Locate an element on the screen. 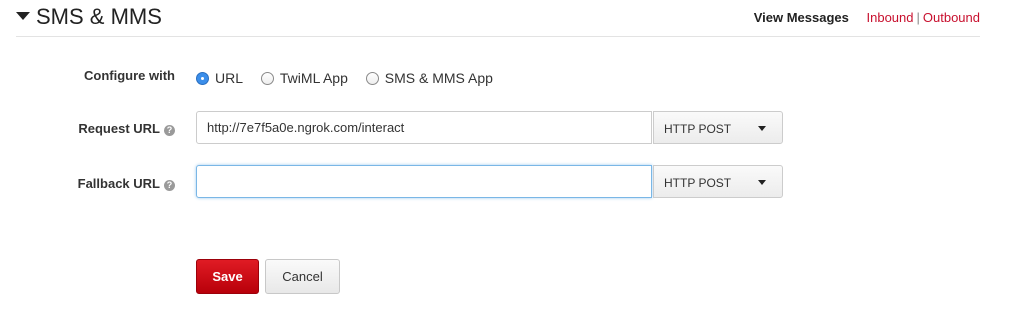 The height and width of the screenshot is (323, 1013). fallback-url-input is located at coordinates (424, 181).